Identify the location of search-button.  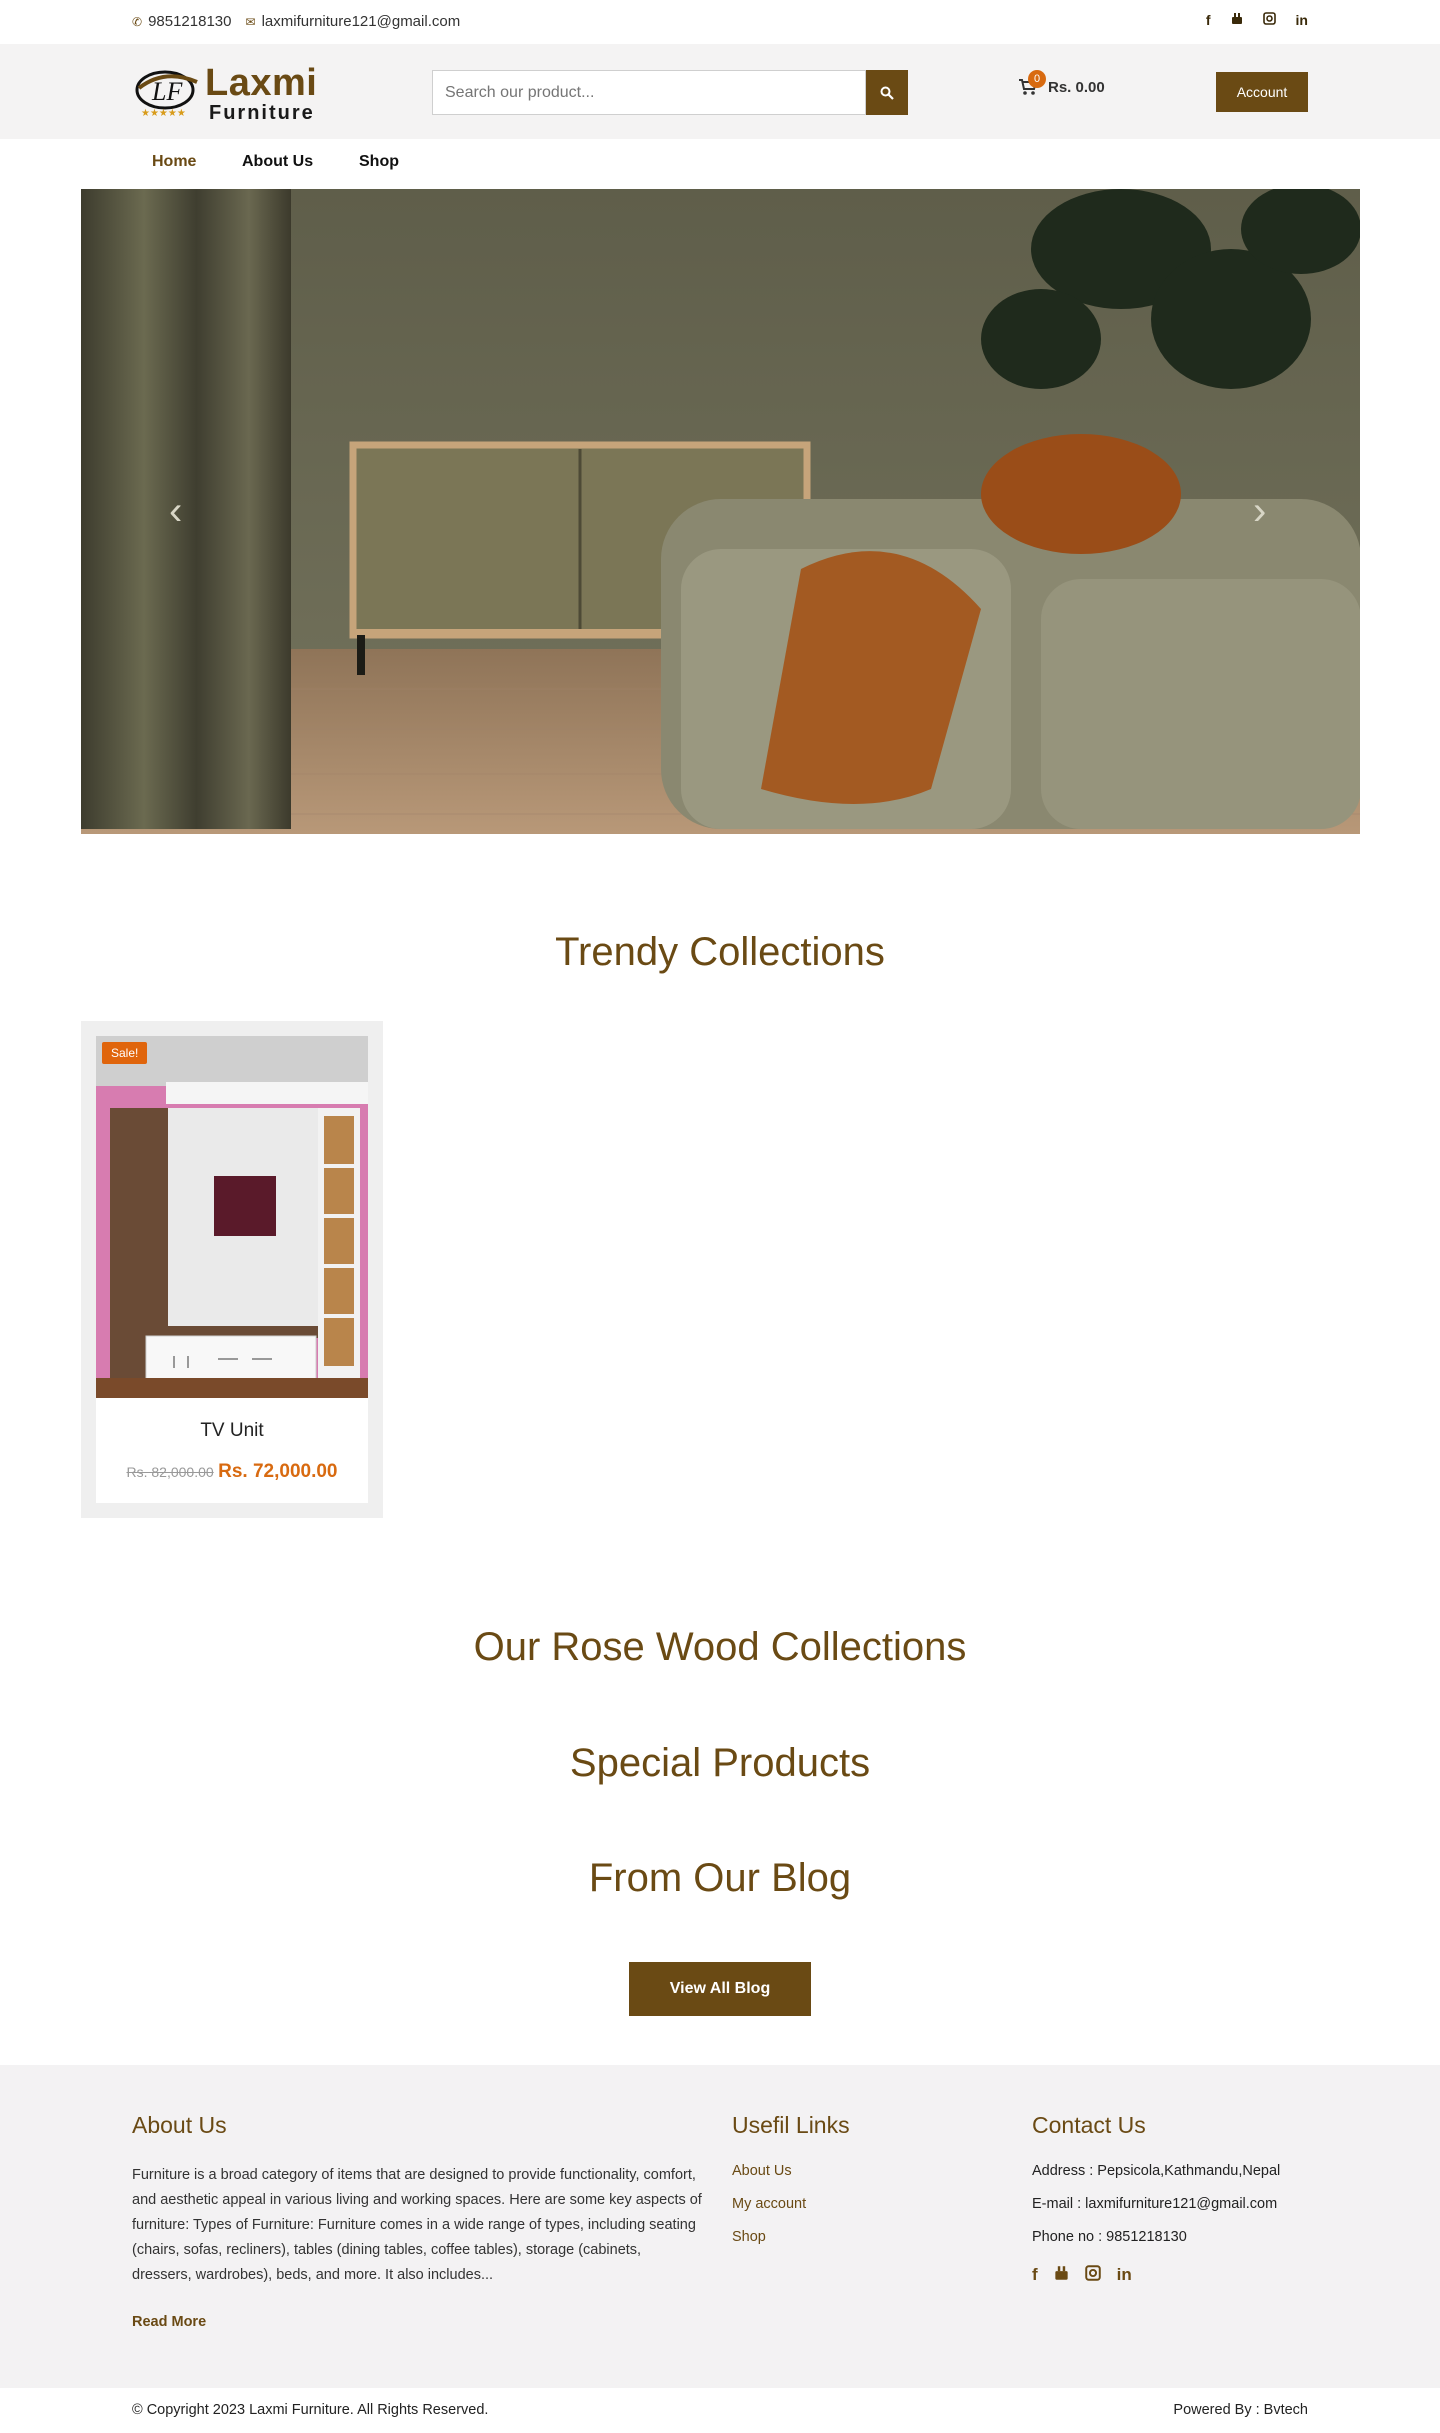
(887, 92).